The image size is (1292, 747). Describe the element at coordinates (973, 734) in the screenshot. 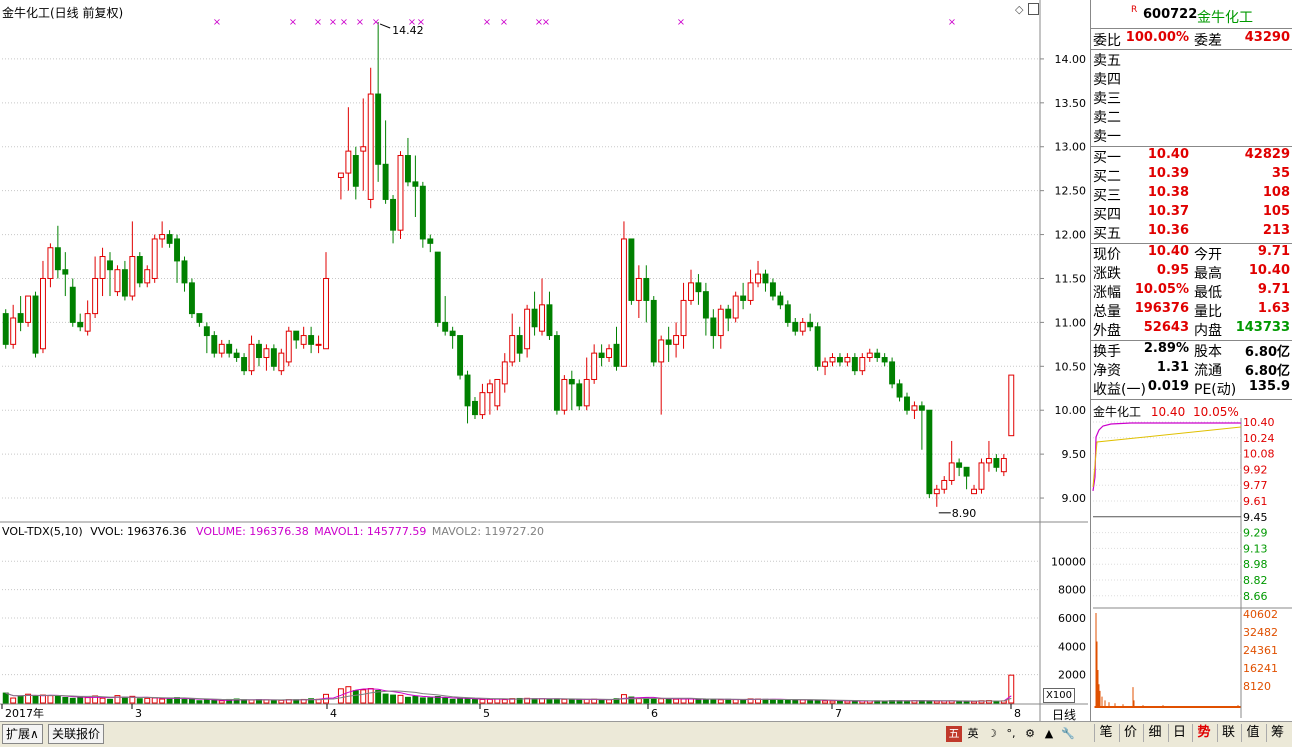

I see `ime-icon-1: 英` at that location.